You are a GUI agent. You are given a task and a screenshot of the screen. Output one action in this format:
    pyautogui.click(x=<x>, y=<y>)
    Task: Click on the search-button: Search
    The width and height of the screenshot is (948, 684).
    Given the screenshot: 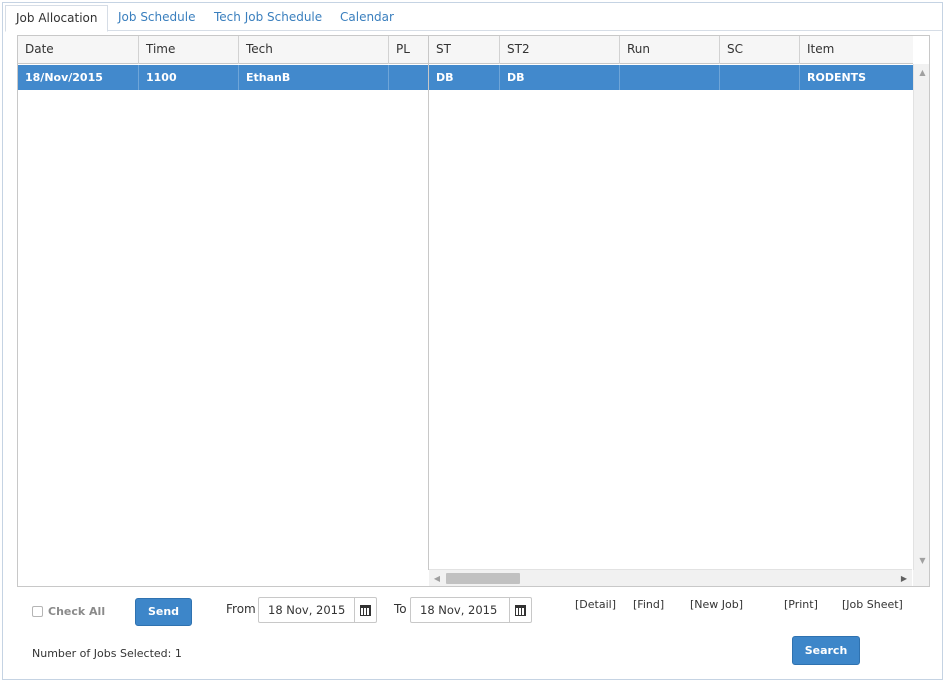 What is the action you would take?
    pyautogui.click(x=826, y=650)
    